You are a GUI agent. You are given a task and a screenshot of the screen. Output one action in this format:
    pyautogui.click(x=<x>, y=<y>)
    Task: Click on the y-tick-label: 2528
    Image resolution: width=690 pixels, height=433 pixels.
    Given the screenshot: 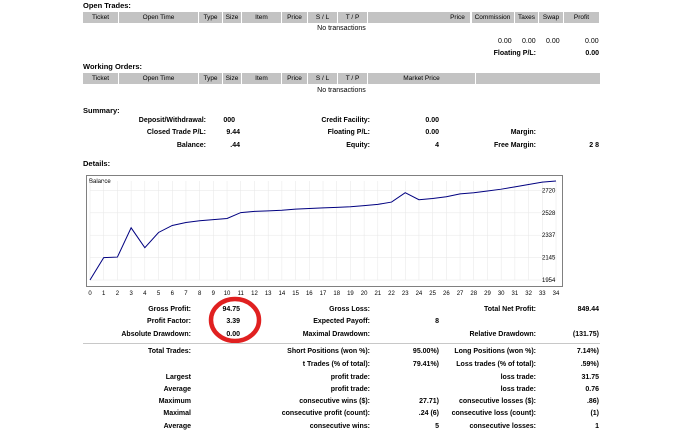 What is the action you would take?
    pyautogui.click(x=549, y=214)
    